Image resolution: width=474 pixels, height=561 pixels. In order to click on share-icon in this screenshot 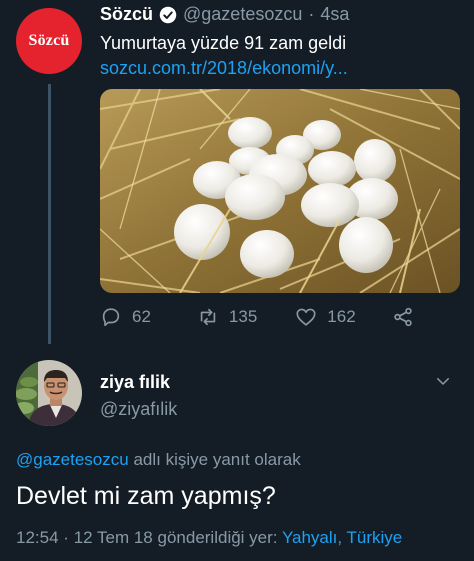, I will do `click(402, 317)`.